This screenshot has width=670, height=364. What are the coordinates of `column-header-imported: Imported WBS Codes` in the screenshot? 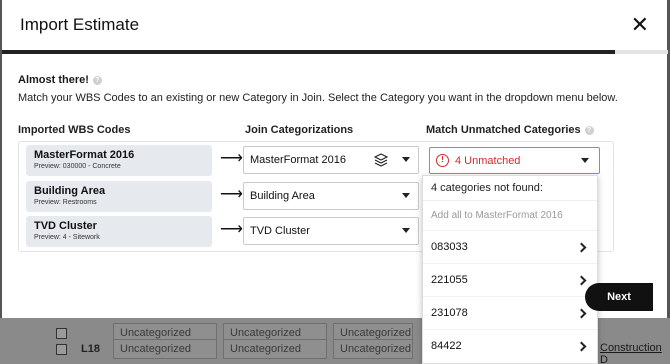 It's located at (74, 130).